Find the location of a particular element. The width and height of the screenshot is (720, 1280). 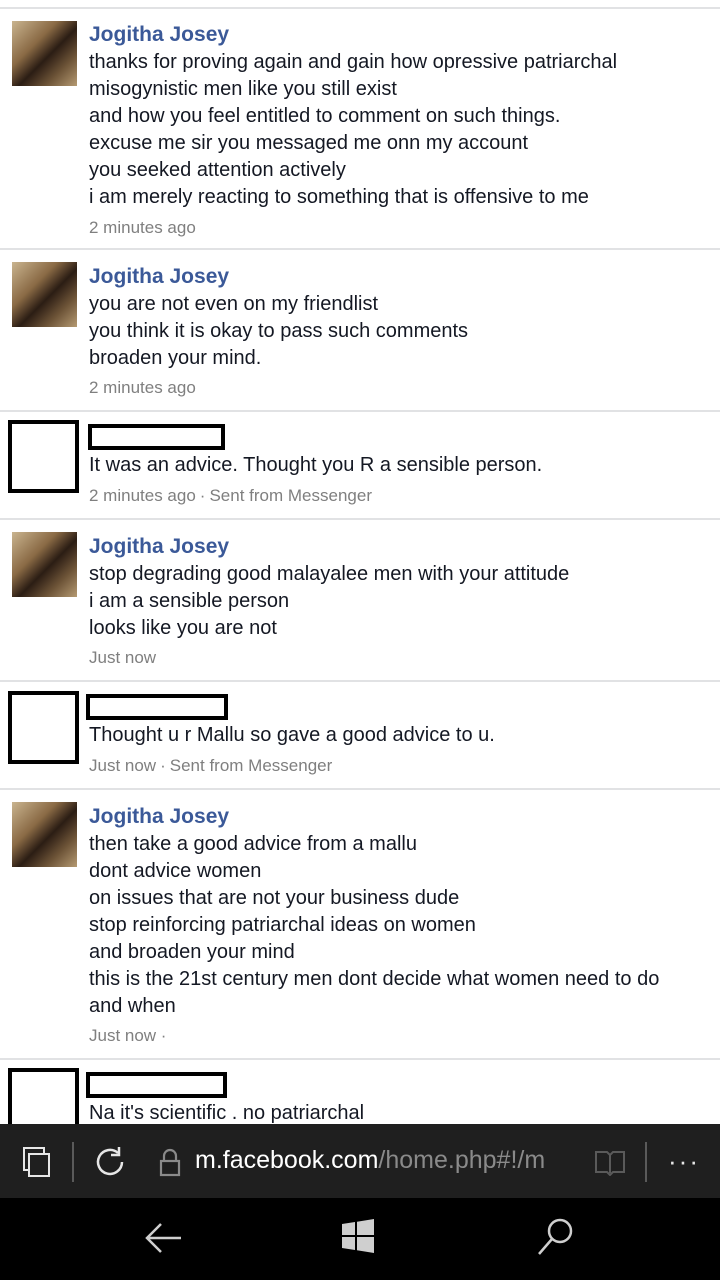

message-text: and when is located at coordinates (132, 1006).